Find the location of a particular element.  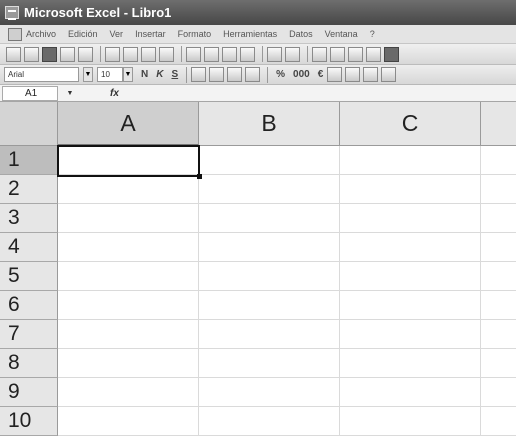

row-header-4: 4 is located at coordinates (29, 247).